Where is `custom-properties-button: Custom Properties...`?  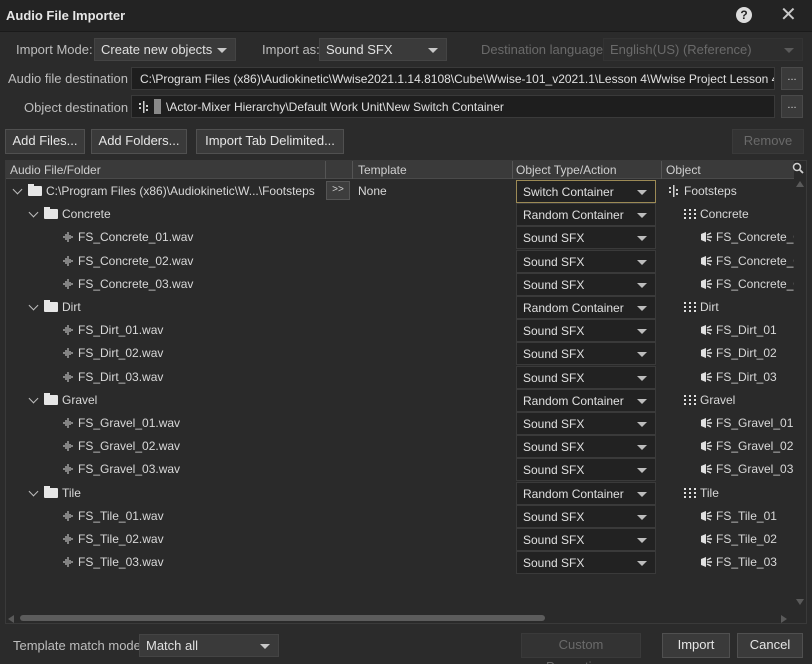
custom-properties-button: Custom Properties... is located at coordinates (581, 648).